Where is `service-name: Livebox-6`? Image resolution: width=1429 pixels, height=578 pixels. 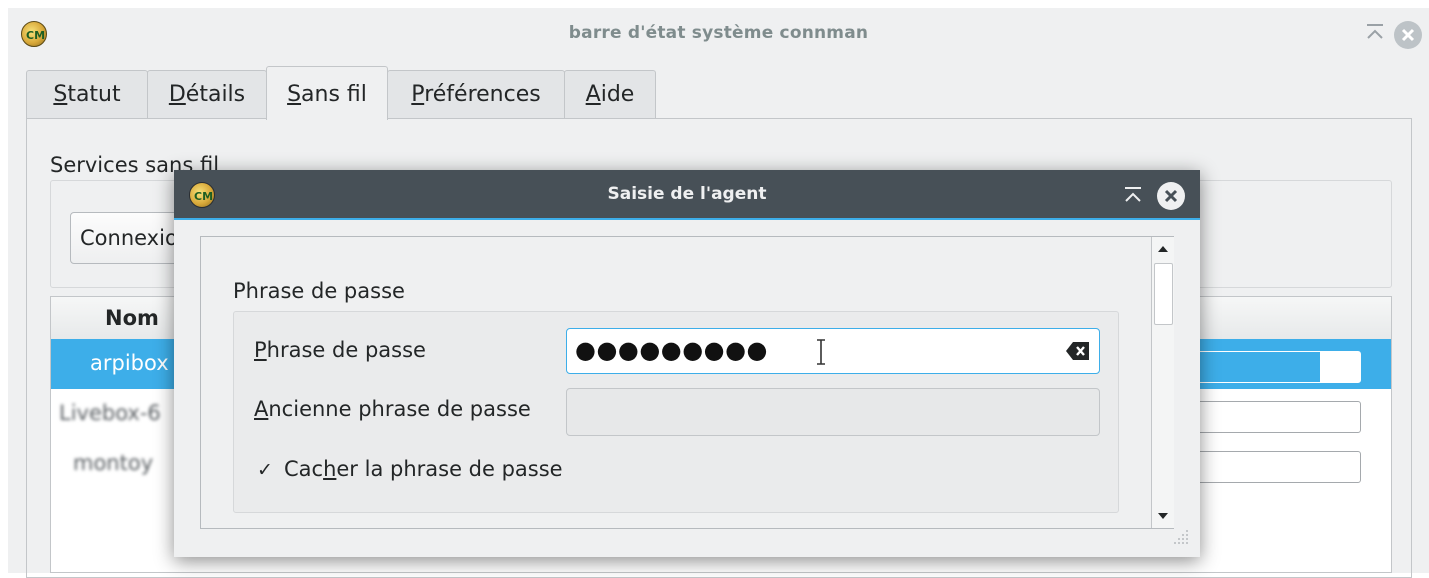
service-name: Livebox-6 is located at coordinates (110, 413).